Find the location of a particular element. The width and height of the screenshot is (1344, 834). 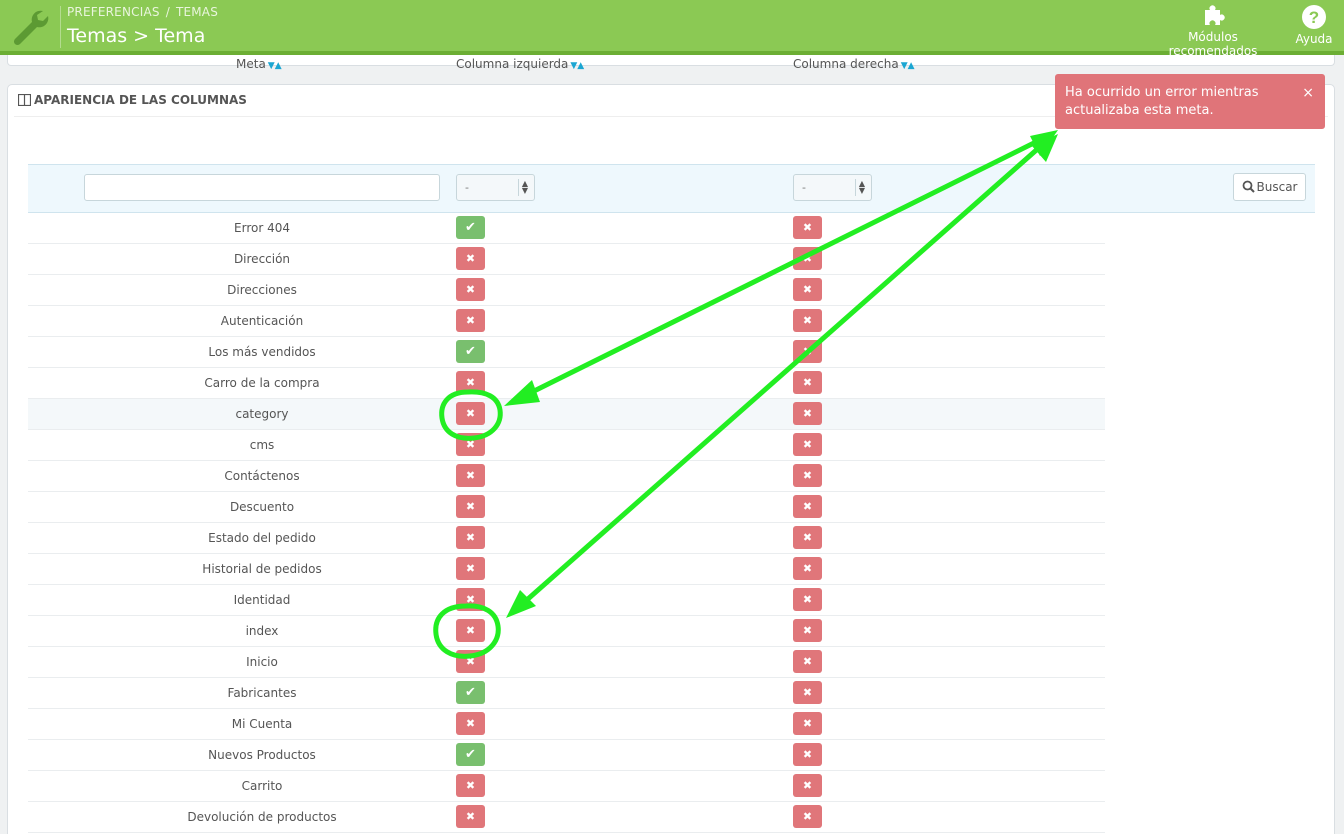

meta-name: Descuento is located at coordinates (262, 507).